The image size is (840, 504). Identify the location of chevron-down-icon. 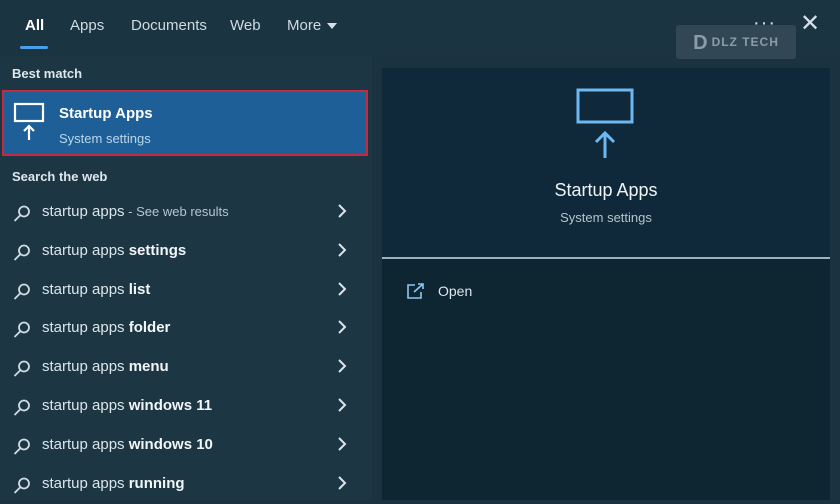
(332, 26).